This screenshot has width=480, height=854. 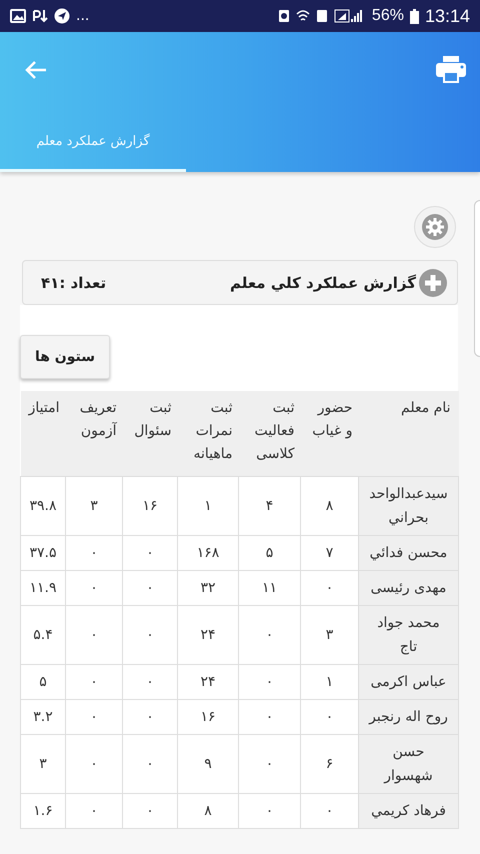 I want to click on teacher-name: روح اله رنجبر, so click(x=408, y=717).